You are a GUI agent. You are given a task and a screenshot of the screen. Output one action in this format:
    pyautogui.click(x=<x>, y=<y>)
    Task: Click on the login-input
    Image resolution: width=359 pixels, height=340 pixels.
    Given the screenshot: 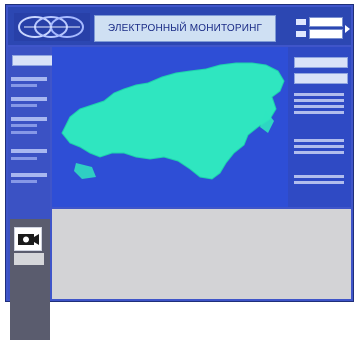 What is the action you would take?
    pyautogui.click(x=326, y=22)
    